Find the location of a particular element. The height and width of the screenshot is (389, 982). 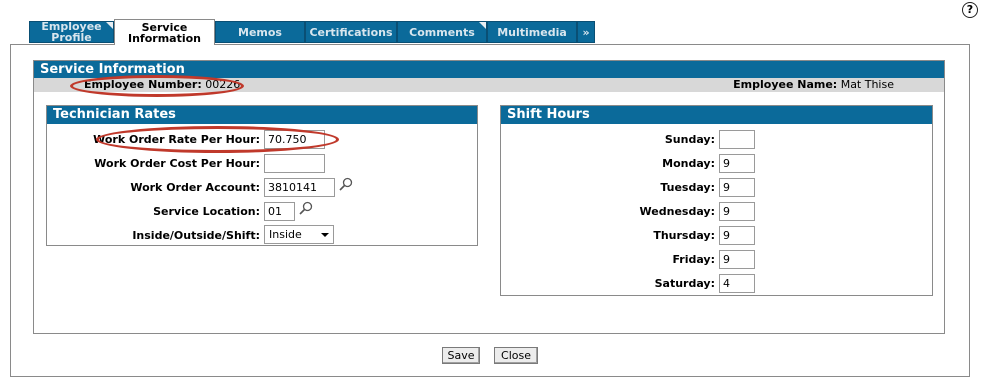

day-label: Saturday: is located at coordinates (684, 283).